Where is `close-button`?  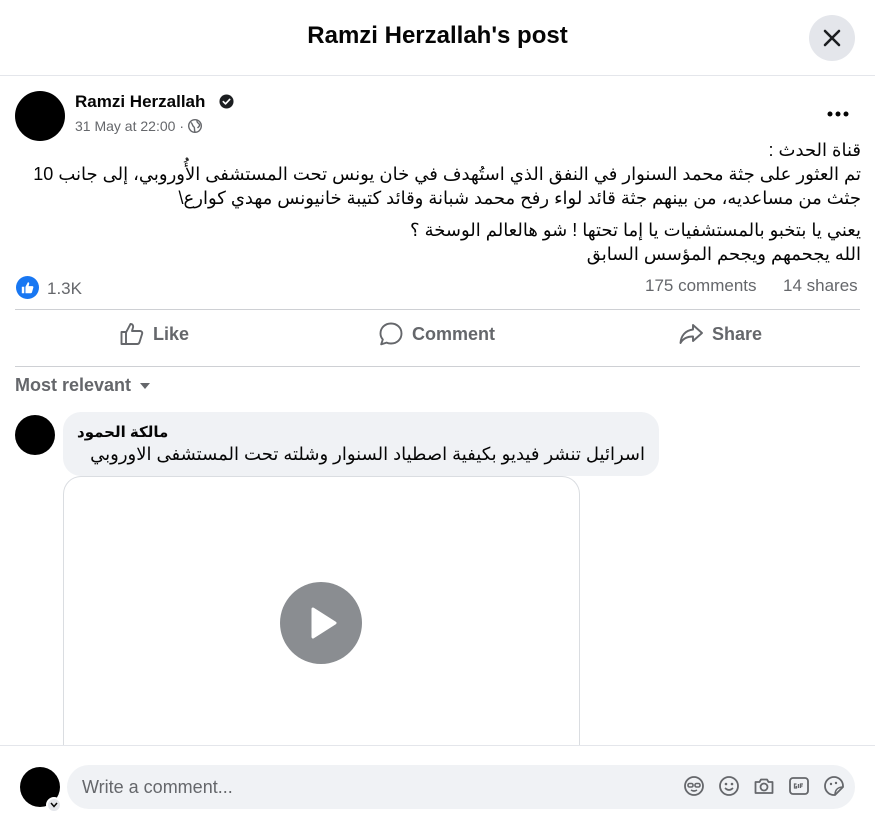 close-button is located at coordinates (832, 38).